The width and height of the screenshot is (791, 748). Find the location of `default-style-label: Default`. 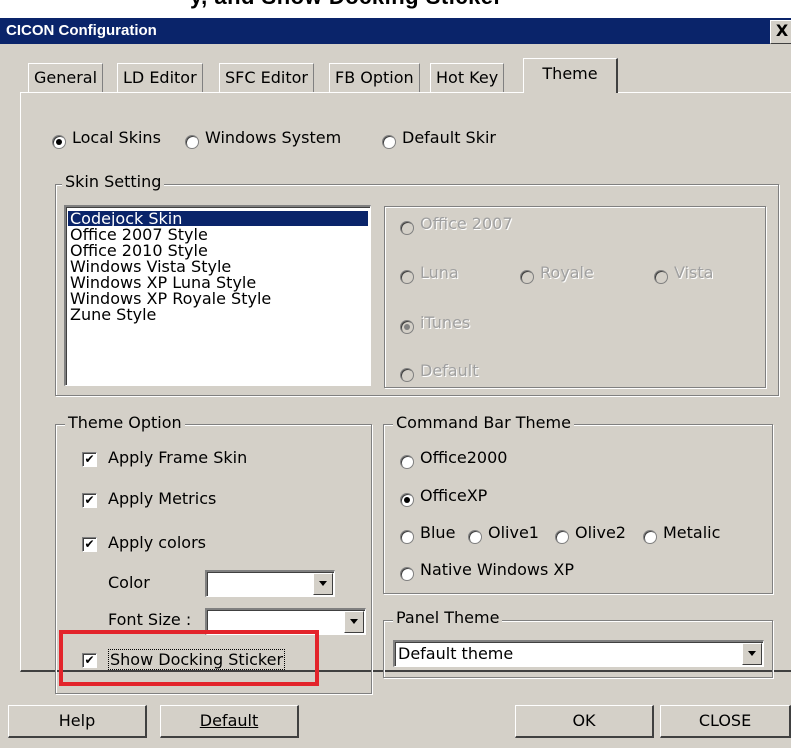

default-style-label: Default is located at coordinates (449, 370).